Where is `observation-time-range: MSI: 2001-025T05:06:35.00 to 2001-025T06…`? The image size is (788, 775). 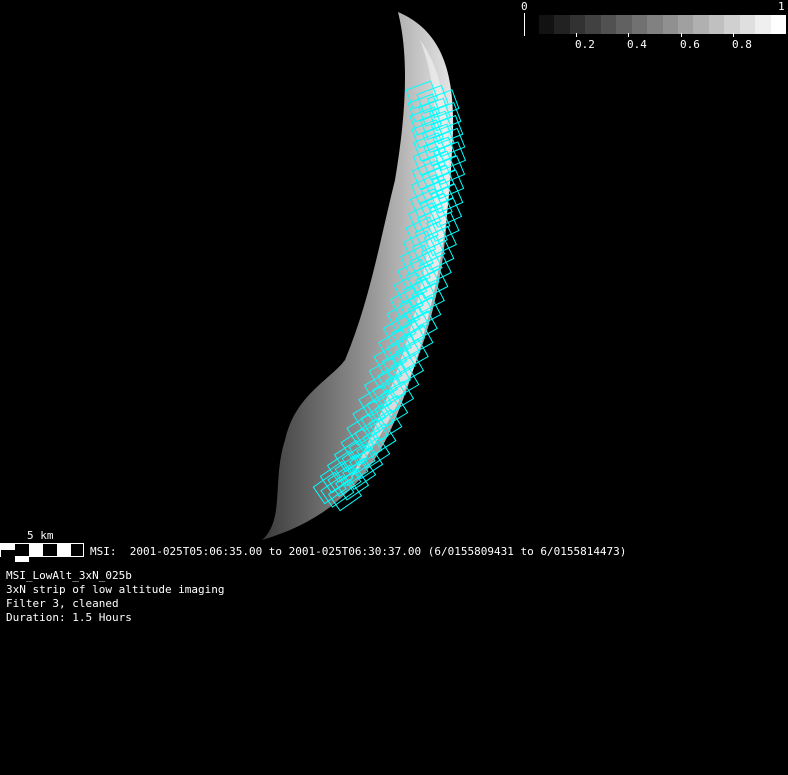
observation-time-range: MSI: 2001-025T05:06:35.00 to 2001-025T06… is located at coordinates (358, 551).